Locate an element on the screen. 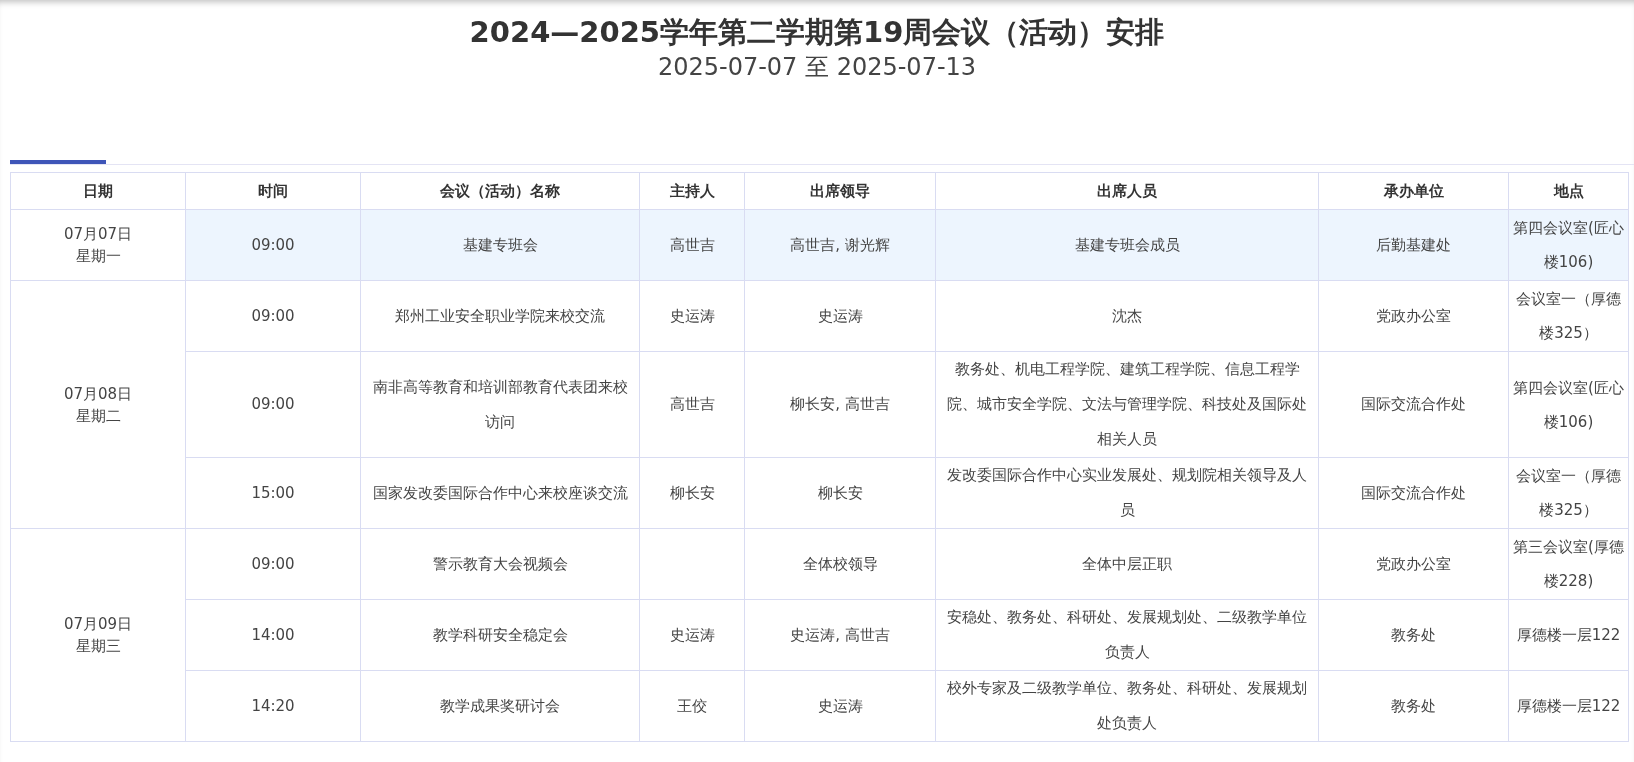 The height and width of the screenshot is (762, 1634). attendees-cell: 安稳处、教务处、科研处、发展规划处、二级教学单位负责人 is located at coordinates (1127, 635).